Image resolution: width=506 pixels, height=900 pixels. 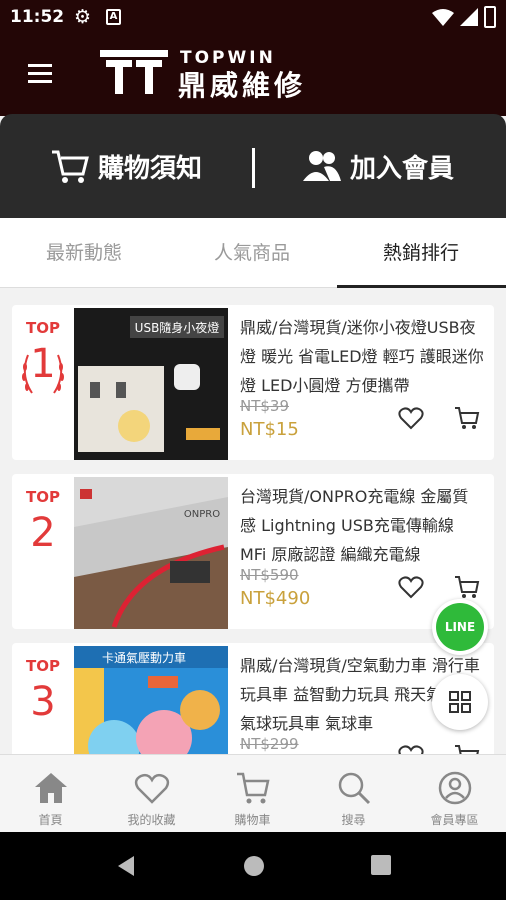 What do you see at coordinates (151, 700) in the screenshot?
I see `product-image: 卡通氣壓動力車` at bounding box center [151, 700].